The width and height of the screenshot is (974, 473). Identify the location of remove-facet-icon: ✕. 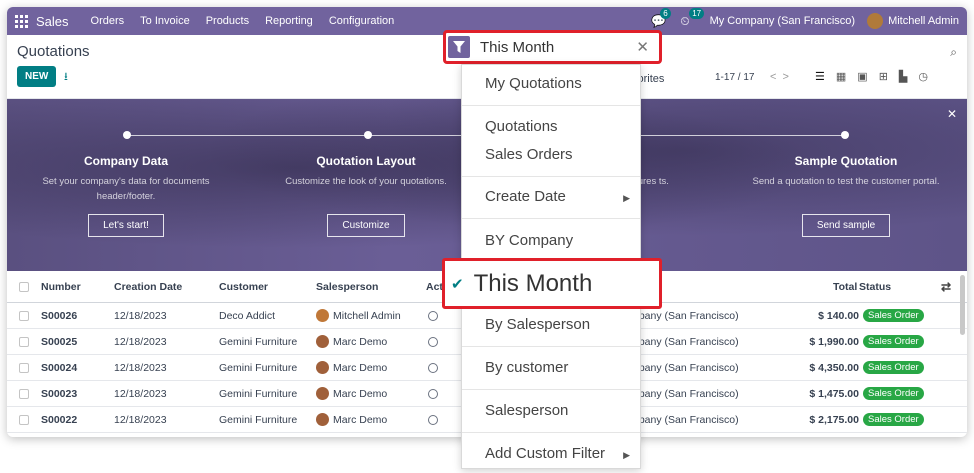
(642, 47).